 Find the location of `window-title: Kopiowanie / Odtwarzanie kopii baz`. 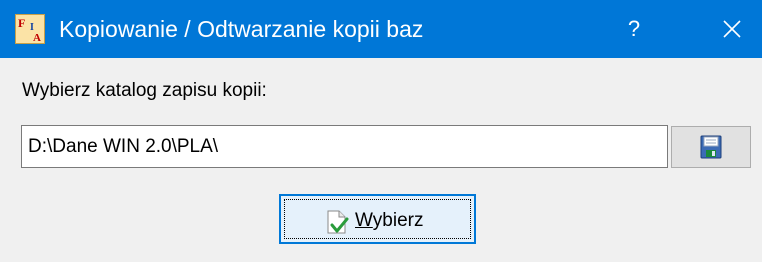

window-title: Kopiowanie / Odtwarzanie kopii baz is located at coordinates (241, 29).